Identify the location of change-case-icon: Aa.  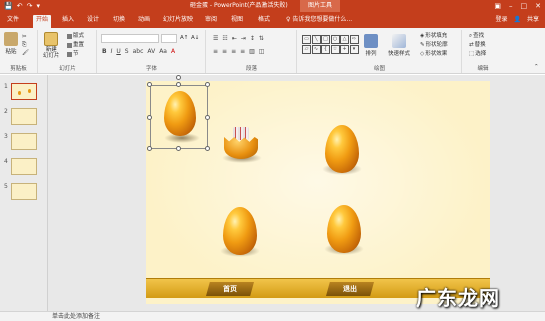
(163, 51).